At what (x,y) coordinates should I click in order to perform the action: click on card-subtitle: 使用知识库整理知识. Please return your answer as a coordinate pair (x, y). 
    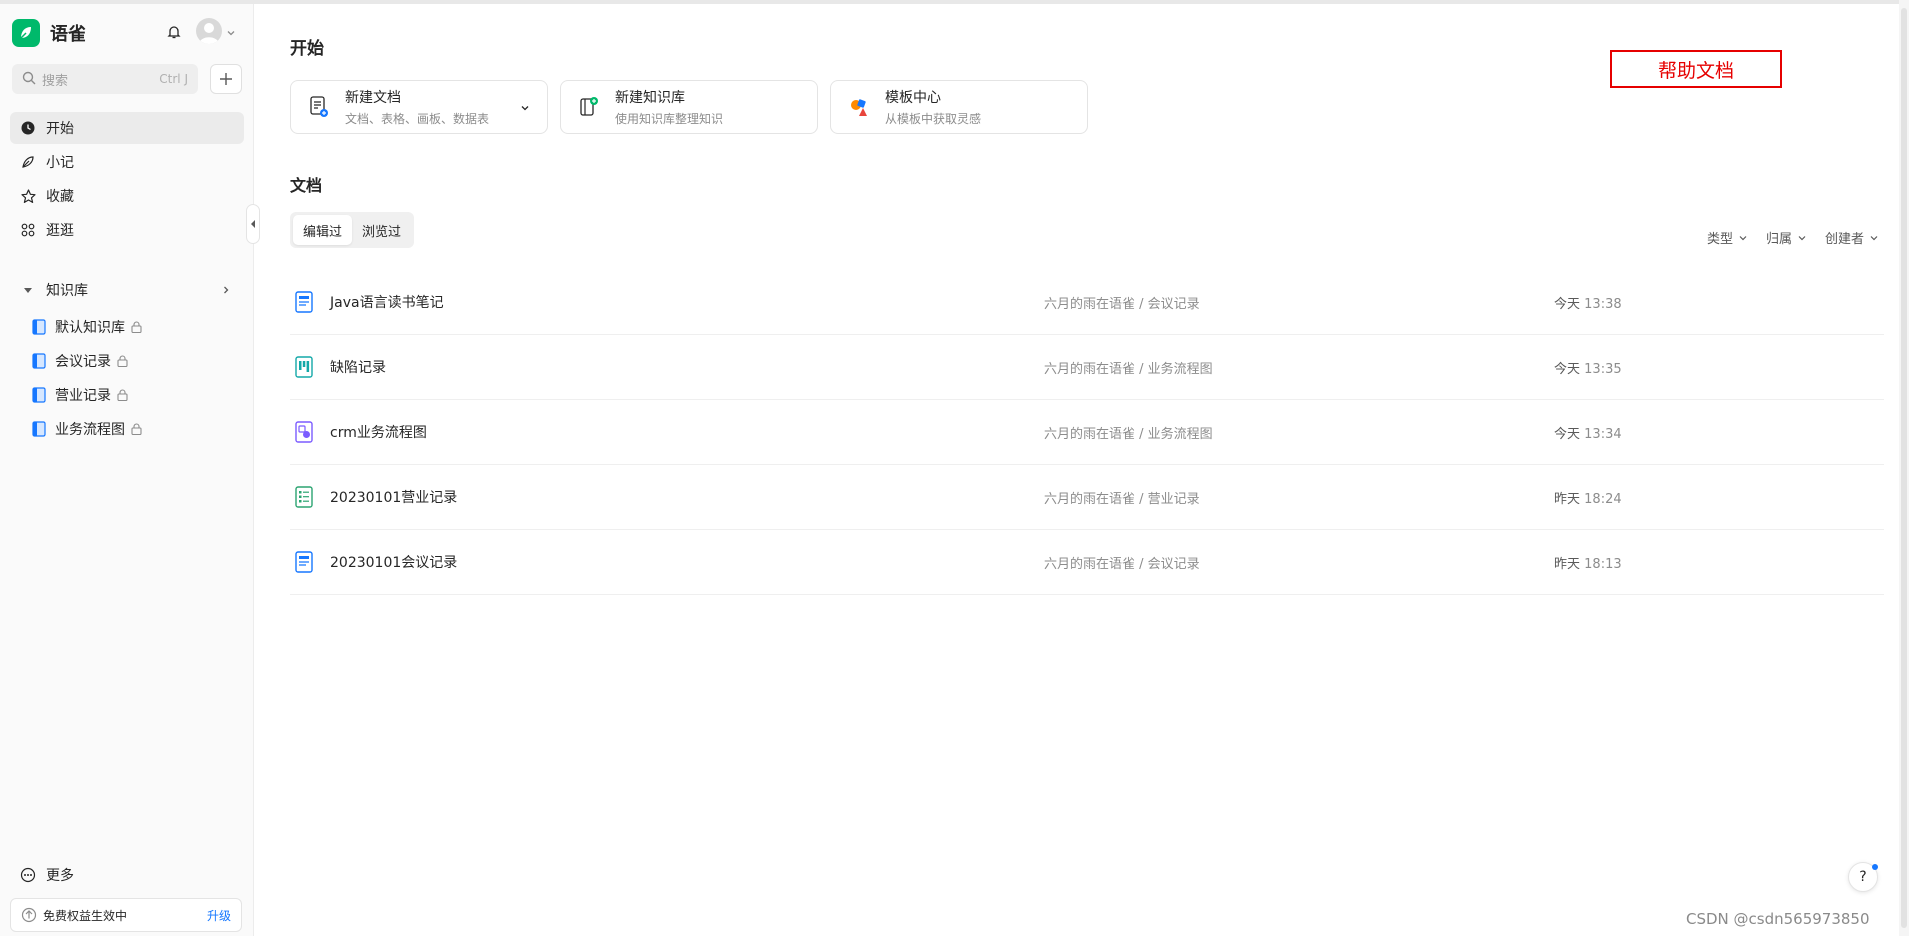
    Looking at the image, I should click on (669, 119).